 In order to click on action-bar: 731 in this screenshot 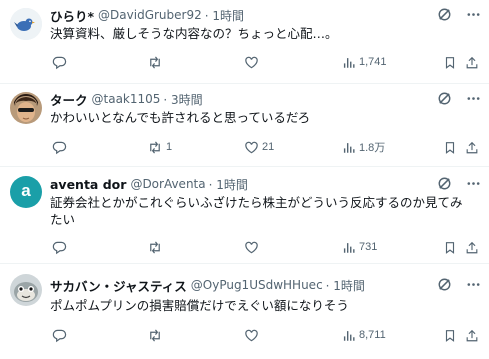, I will do `click(244, 247)`.